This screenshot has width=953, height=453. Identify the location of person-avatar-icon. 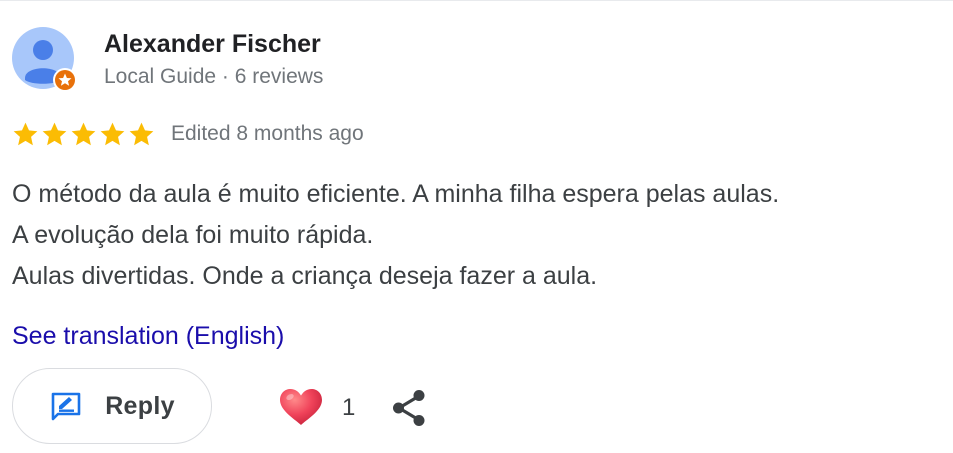
(44, 59).